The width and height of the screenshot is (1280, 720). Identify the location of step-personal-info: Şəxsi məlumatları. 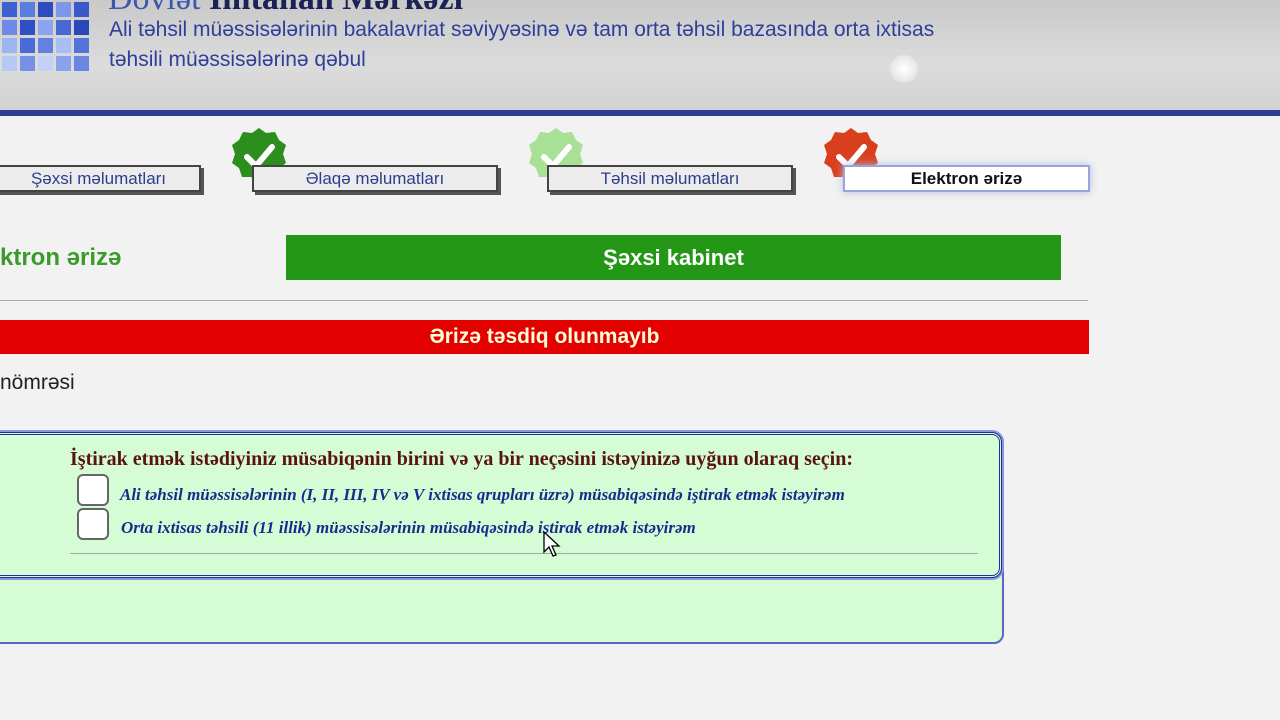
(100, 178).